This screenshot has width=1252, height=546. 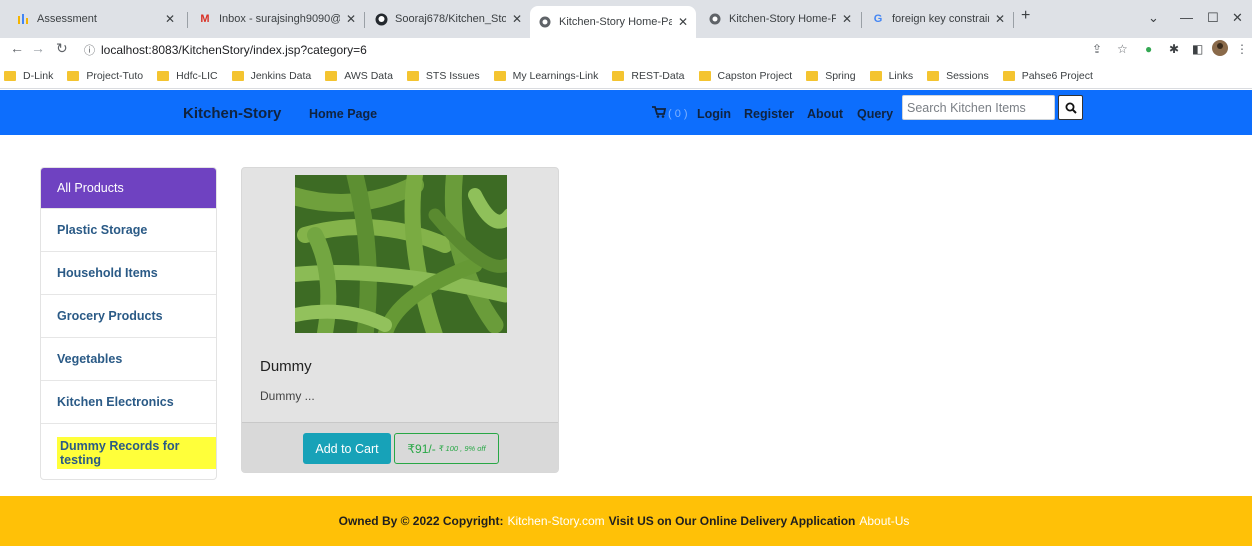 I want to click on add-to-cart-button: Add to Cart, so click(x=347, y=448).